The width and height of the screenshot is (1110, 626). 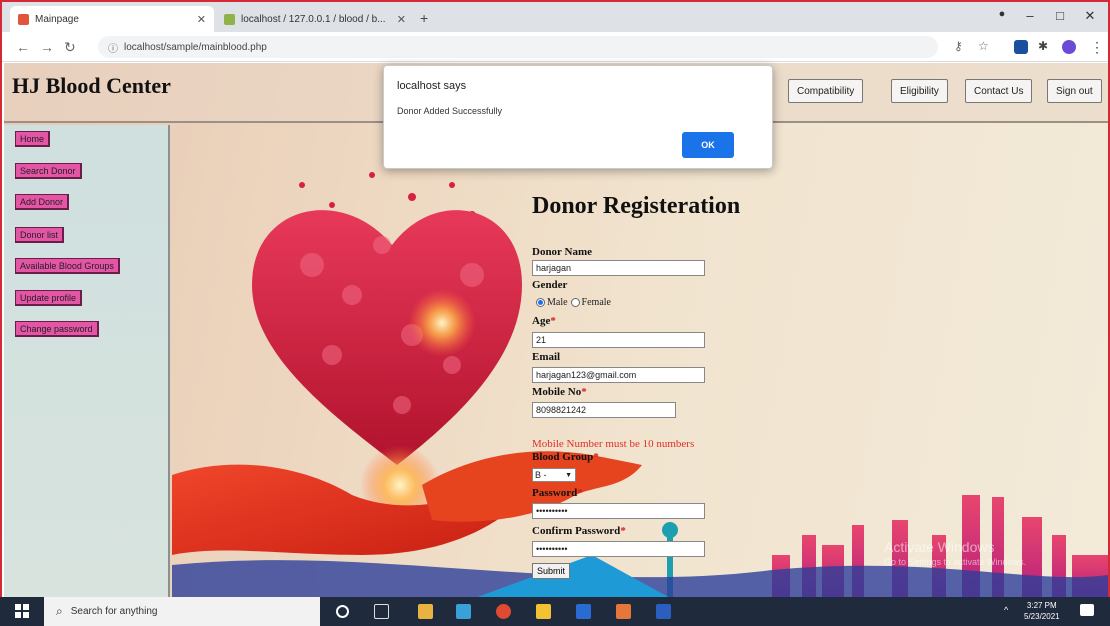 What do you see at coordinates (568, 475) in the screenshot?
I see `chevron-down-icon: ▼` at bounding box center [568, 475].